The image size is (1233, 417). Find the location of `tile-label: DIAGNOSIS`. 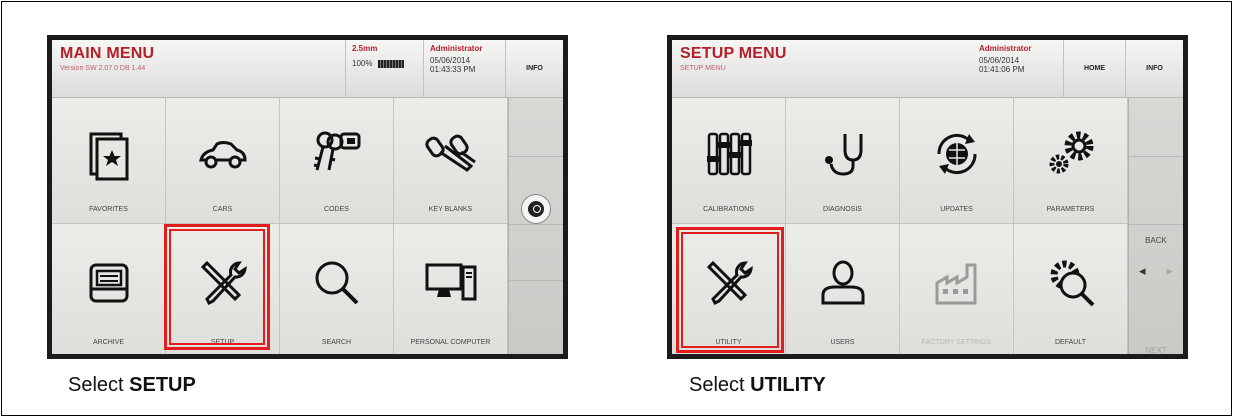

tile-label: DIAGNOSIS is located at coordinates (842, 209).